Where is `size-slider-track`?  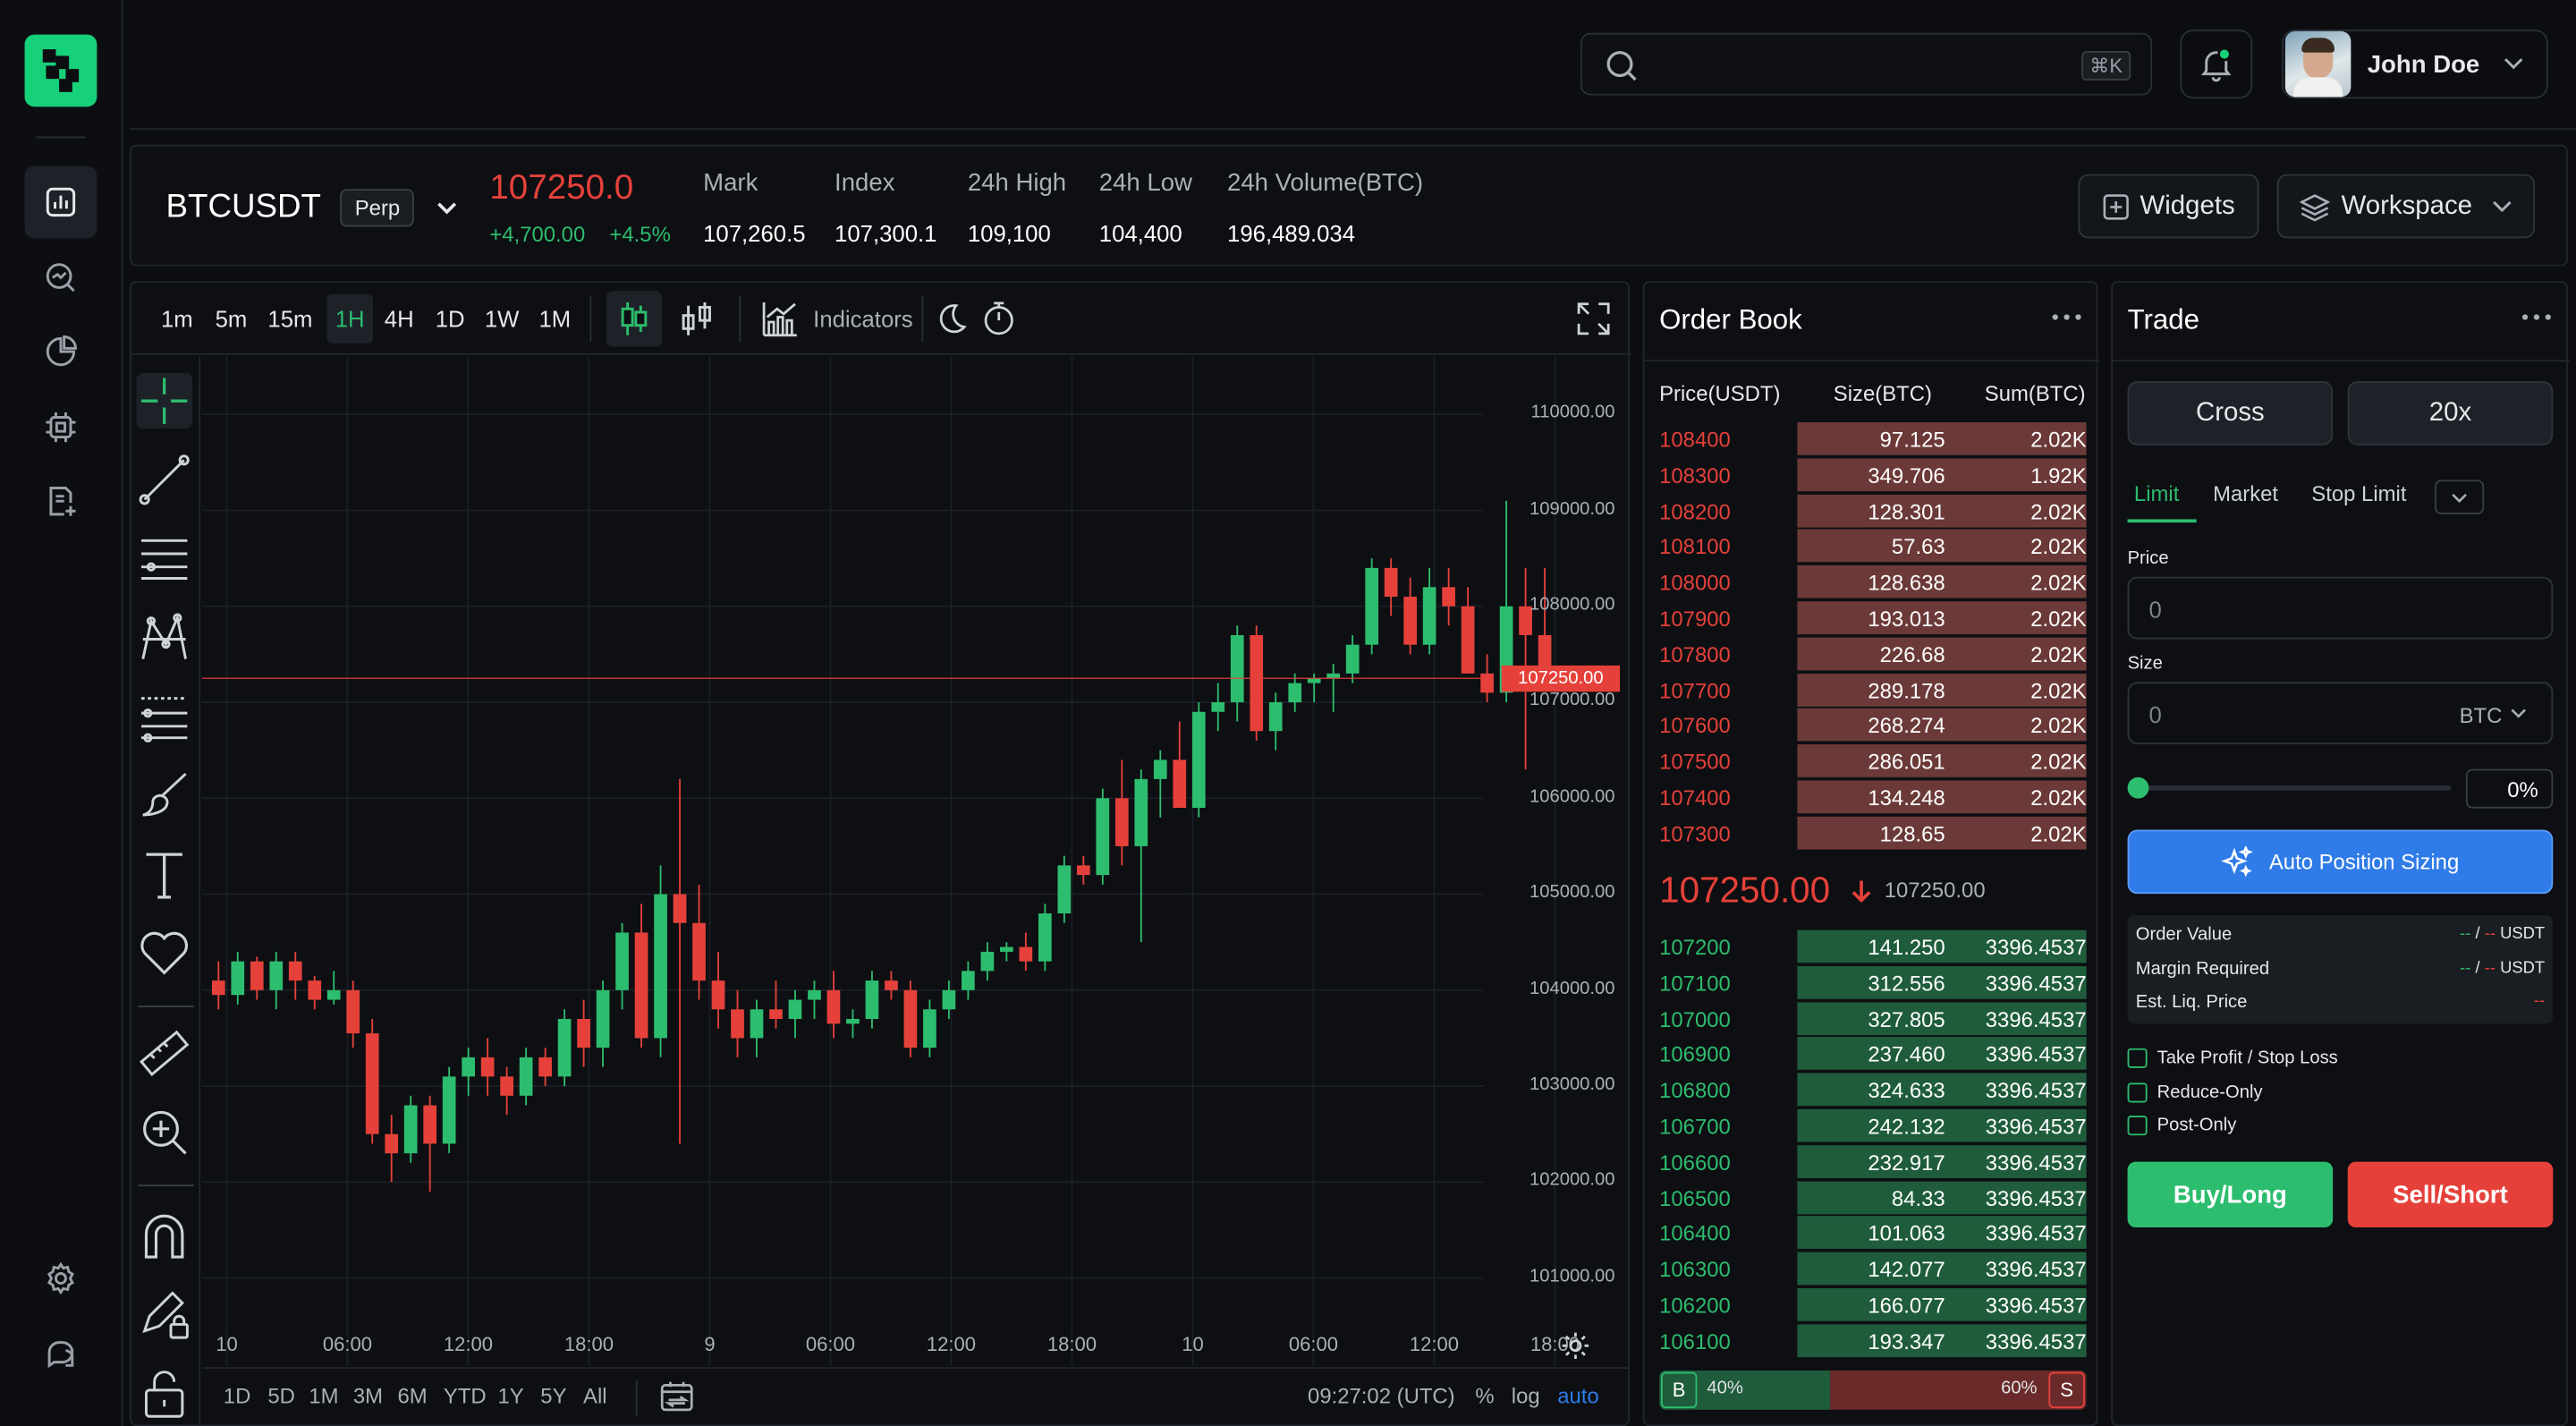
size-slider-track is located at coordinates (2292, 788).